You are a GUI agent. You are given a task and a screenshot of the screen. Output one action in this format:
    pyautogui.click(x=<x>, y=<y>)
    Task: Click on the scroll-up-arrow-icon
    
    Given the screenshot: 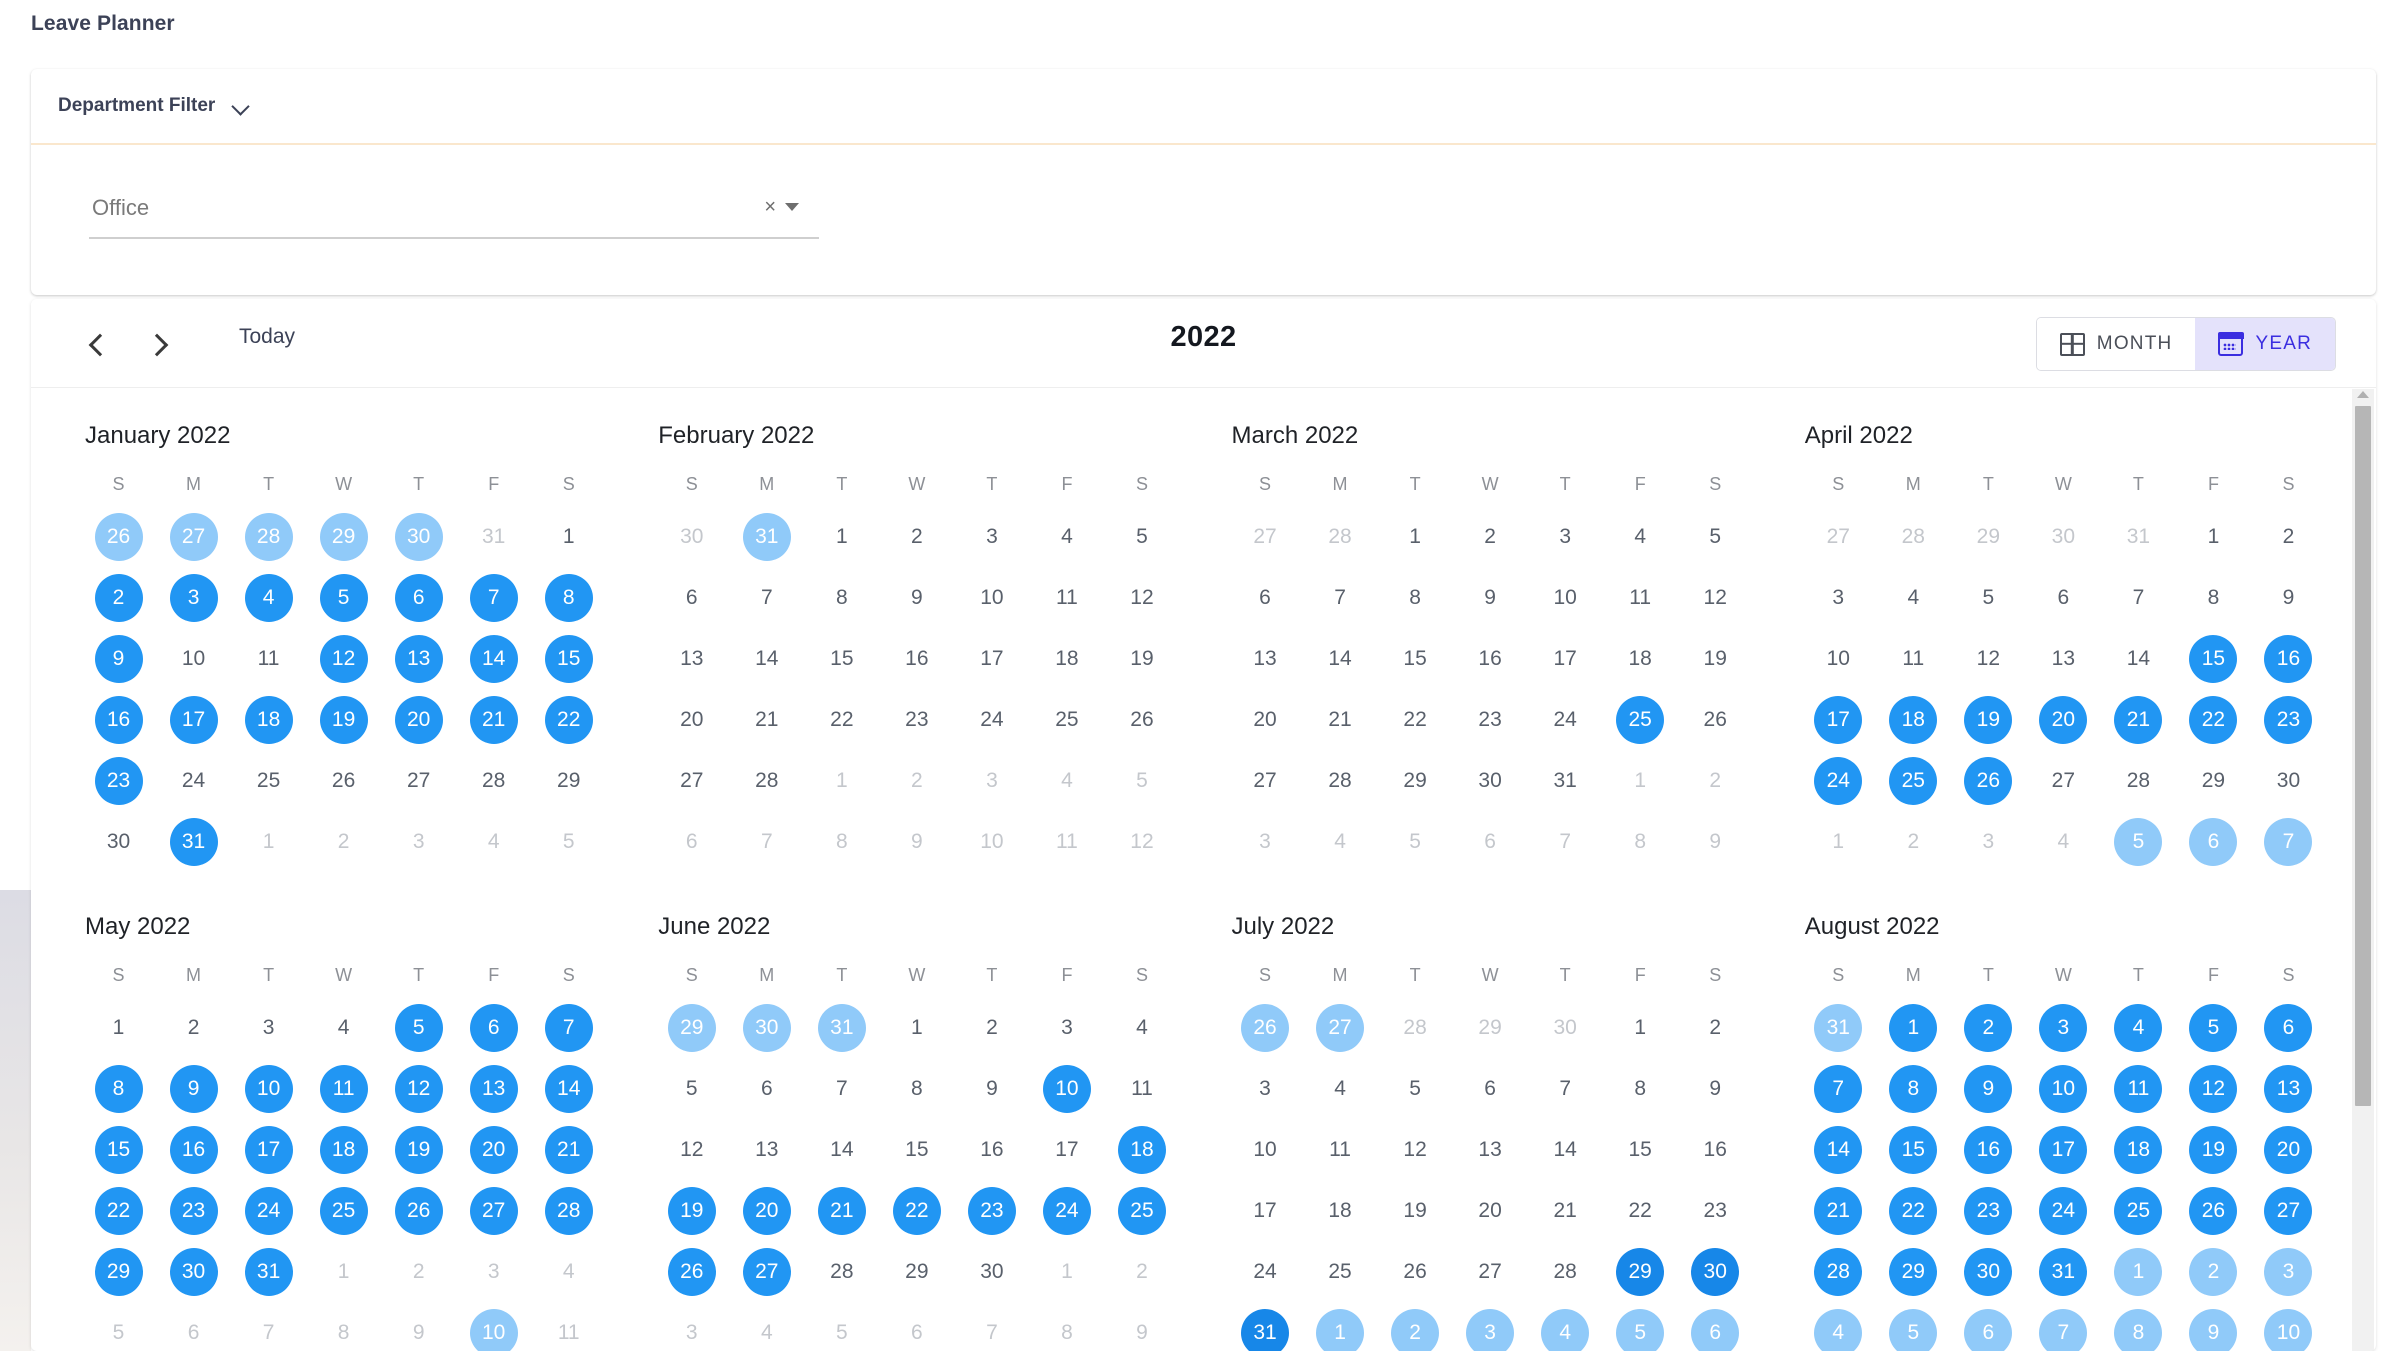 What is the action you would take?
    pyautogui.click(x=2363, y=394)
    